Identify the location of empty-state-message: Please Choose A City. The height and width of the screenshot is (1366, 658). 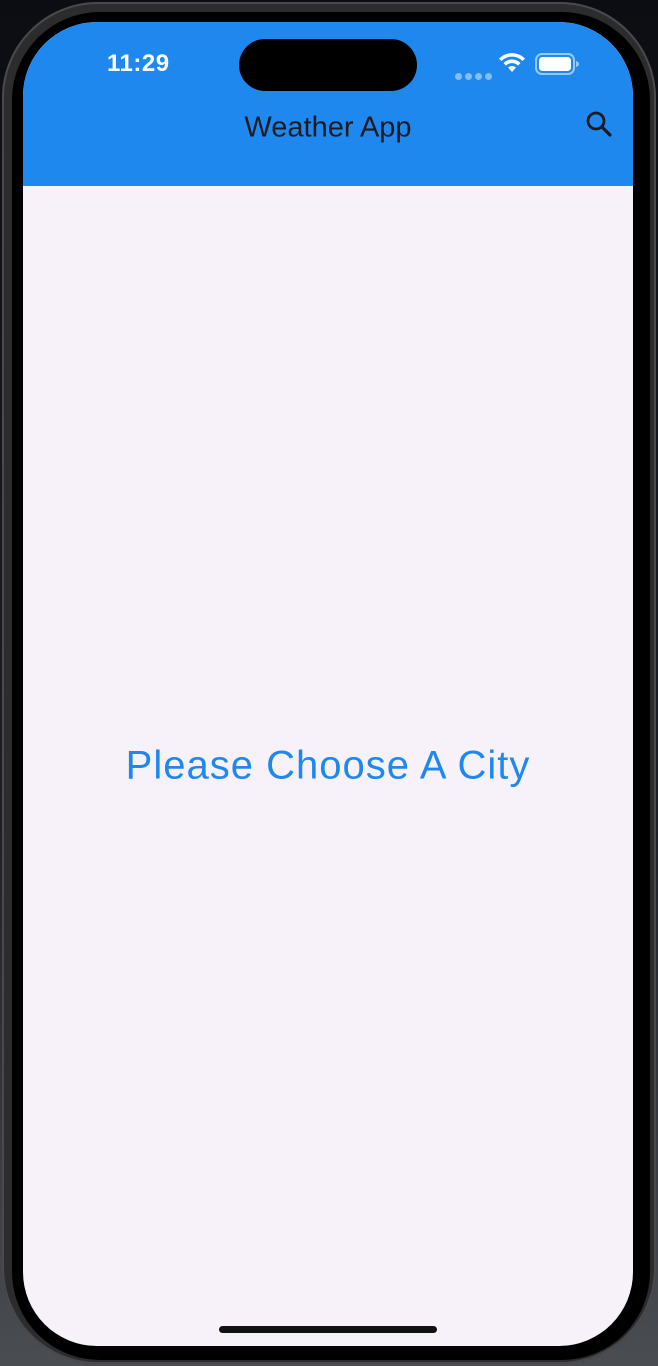
(328, 765).